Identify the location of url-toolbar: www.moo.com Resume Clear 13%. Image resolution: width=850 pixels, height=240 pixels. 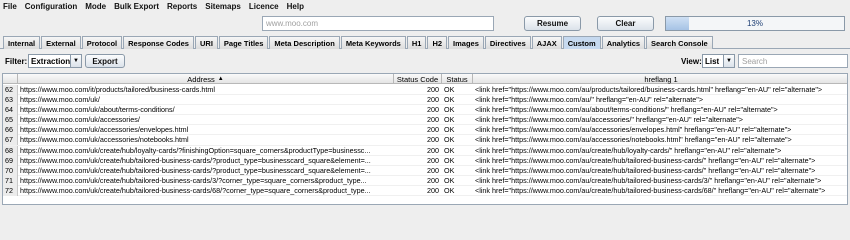
(425, 23).